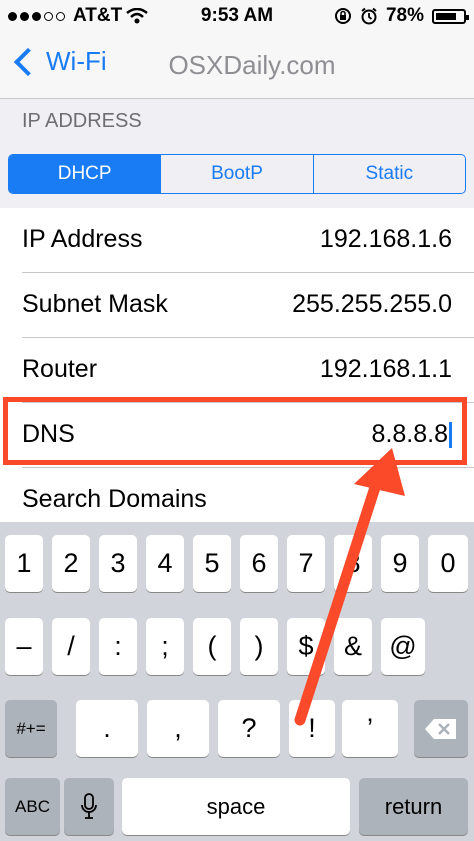 The width and height of the screenshot is (474, 841). What do you see at coordinates (107, 728) in the screenshot?
I see `key: .` at bounding box center [107, 728].